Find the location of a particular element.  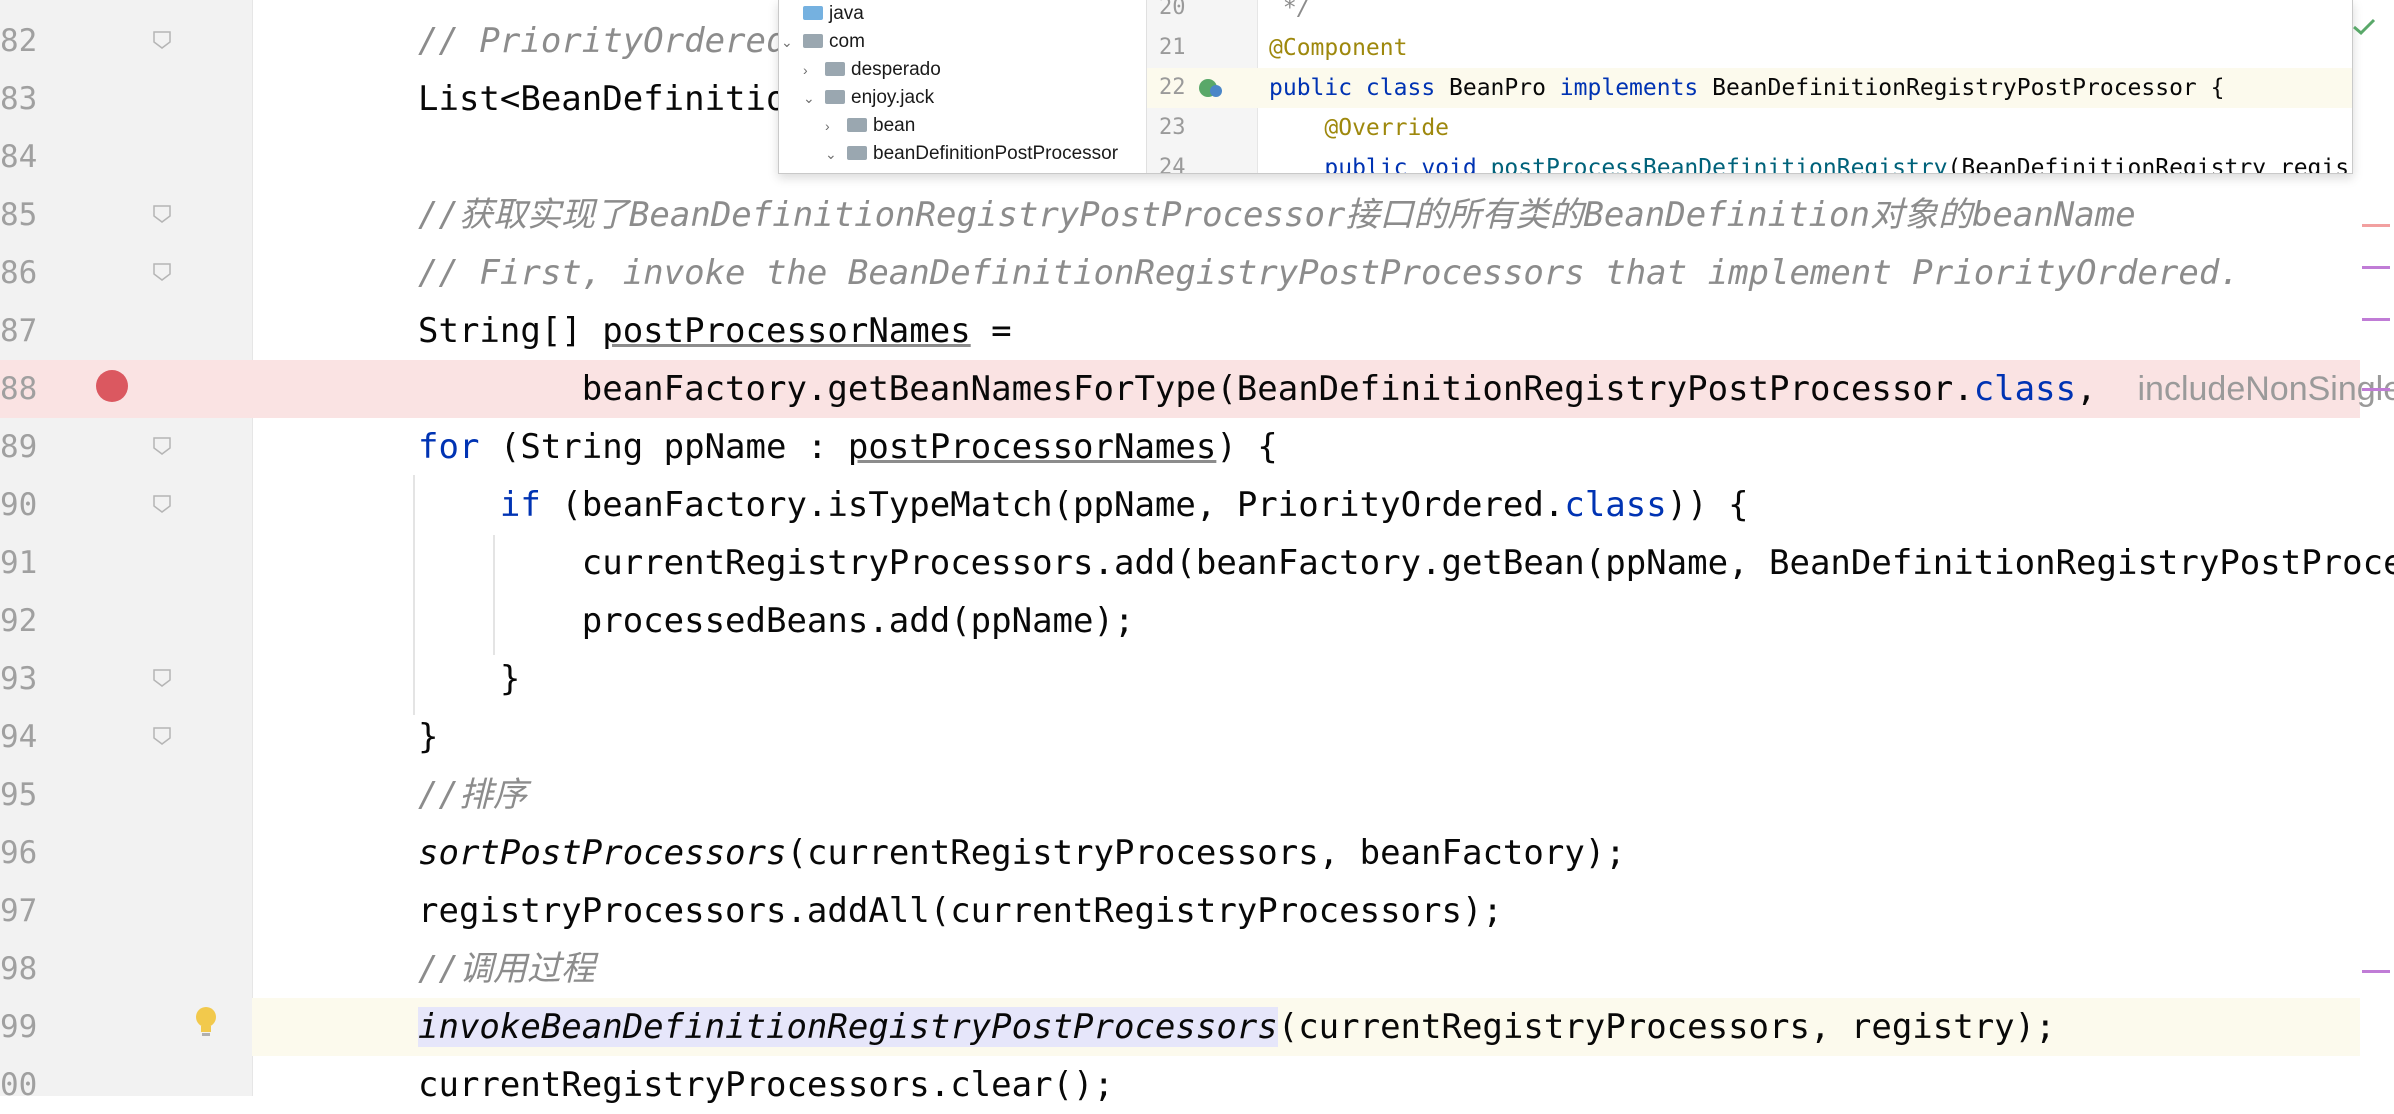

tree-item-label: beanDefinitionPostProcessor is located at coordinates (996, 154).